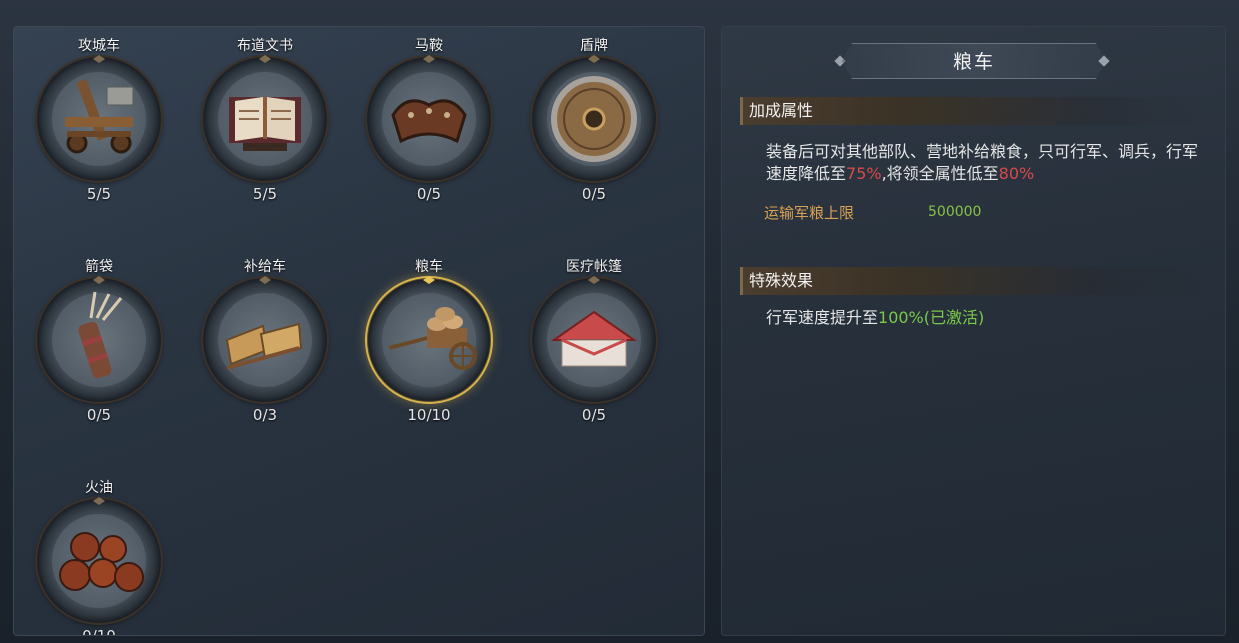  I want to click on equipment-slot-scripture-book: 布道文书 5/5, so click(265, 120).